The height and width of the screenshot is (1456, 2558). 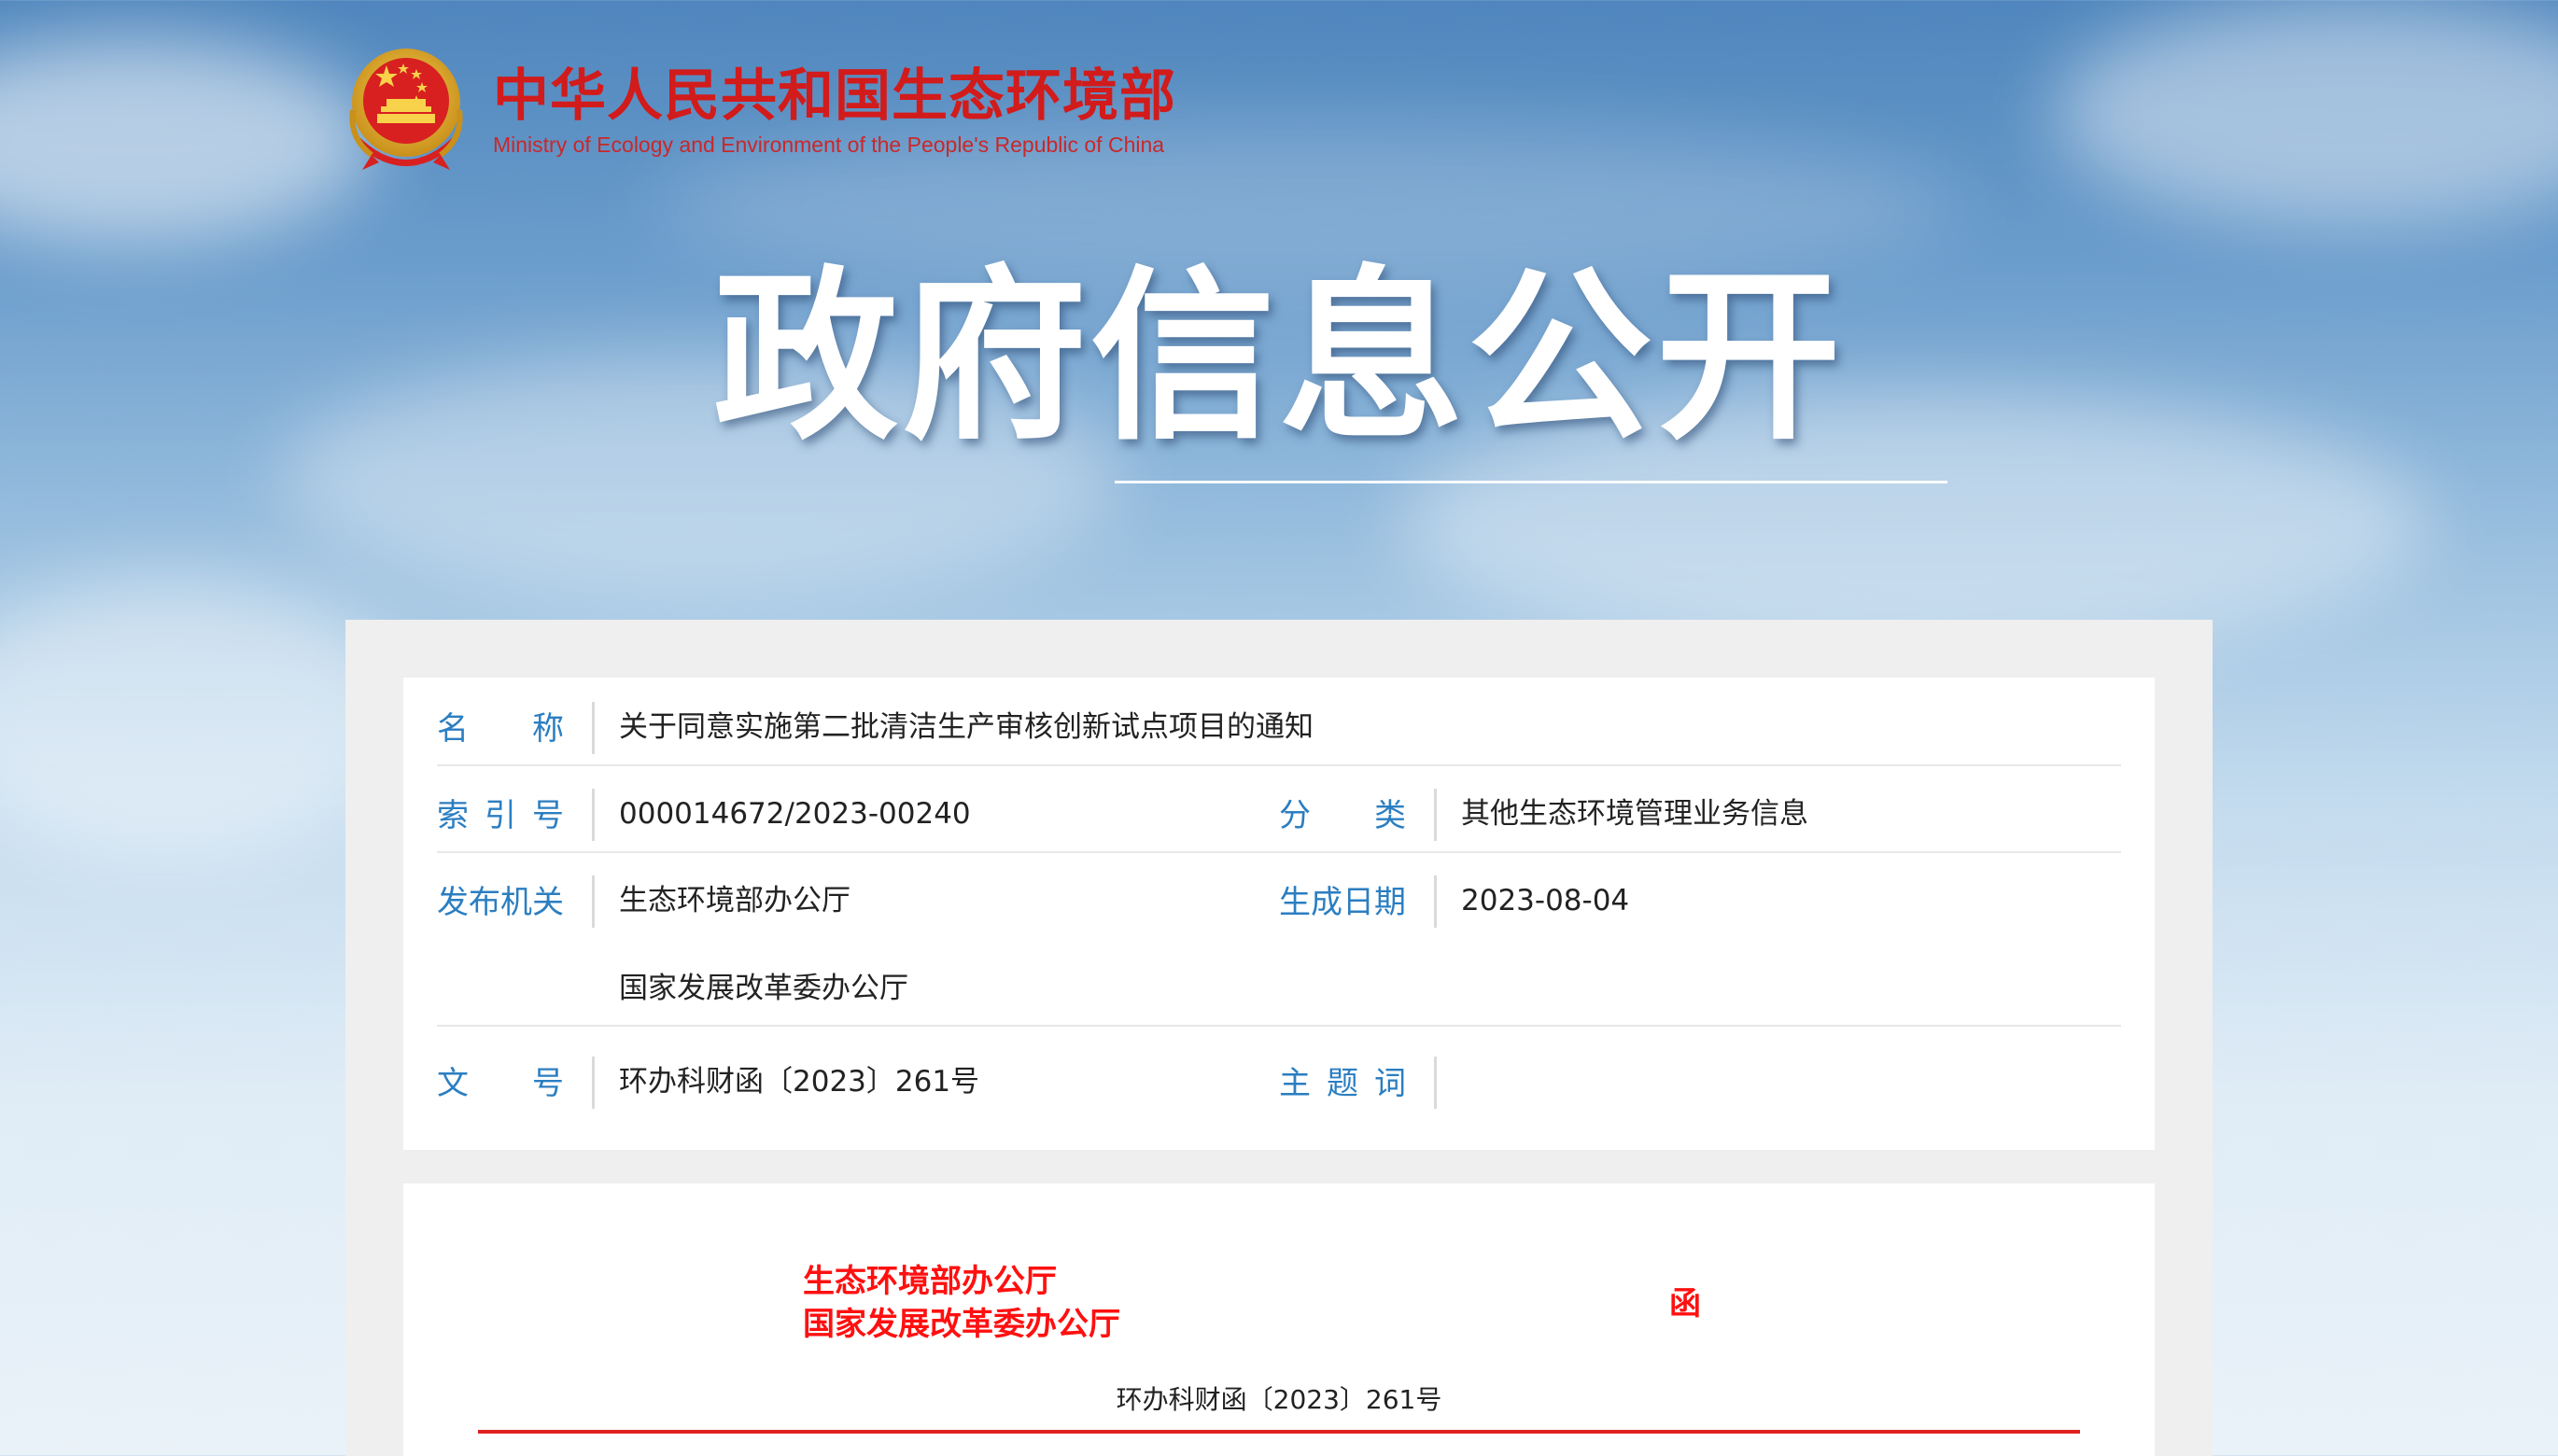 What do you see at coordinates (930, 1281) in the screenshot?
I see `document-issuer-1: 生态环境部办公厅` at bounding box center [930, 1281].